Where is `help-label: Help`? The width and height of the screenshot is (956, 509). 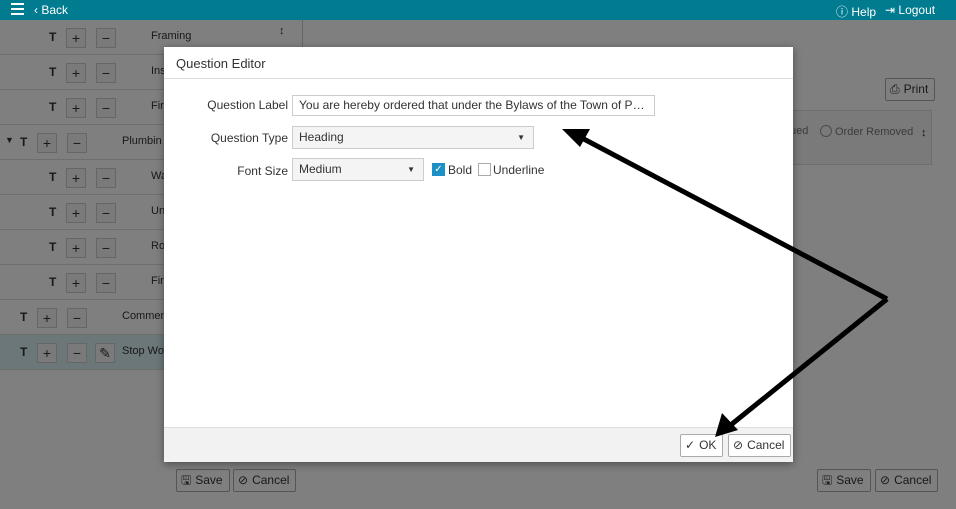 help-label: Help is located at coordinates (864, 12).